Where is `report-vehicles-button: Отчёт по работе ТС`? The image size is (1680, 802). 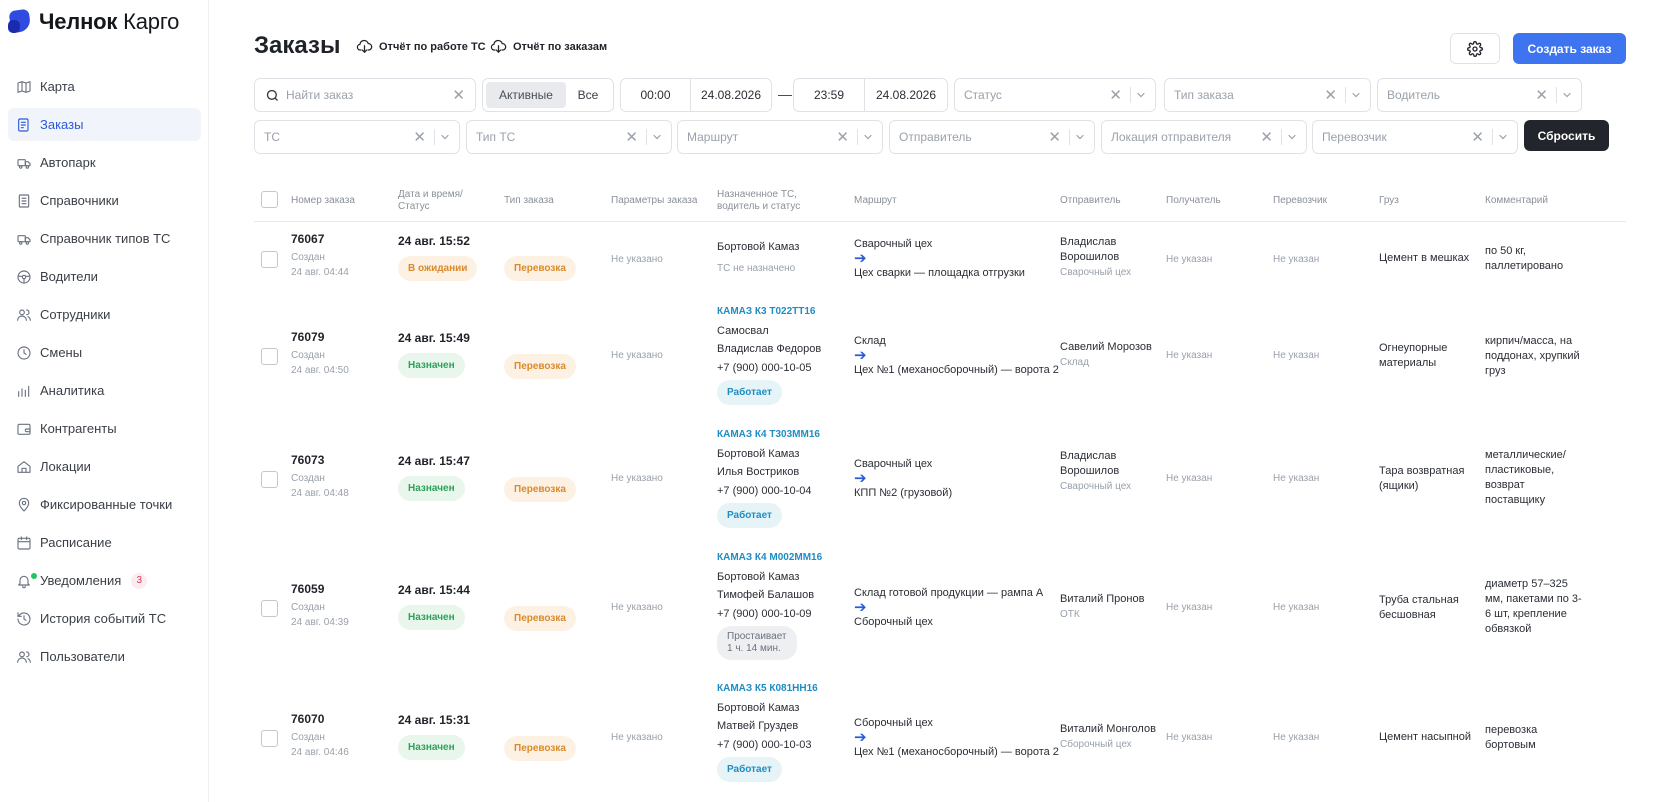
report-vehicles-button: Отчёт по работе ТС is located at coordinates (421, 46).